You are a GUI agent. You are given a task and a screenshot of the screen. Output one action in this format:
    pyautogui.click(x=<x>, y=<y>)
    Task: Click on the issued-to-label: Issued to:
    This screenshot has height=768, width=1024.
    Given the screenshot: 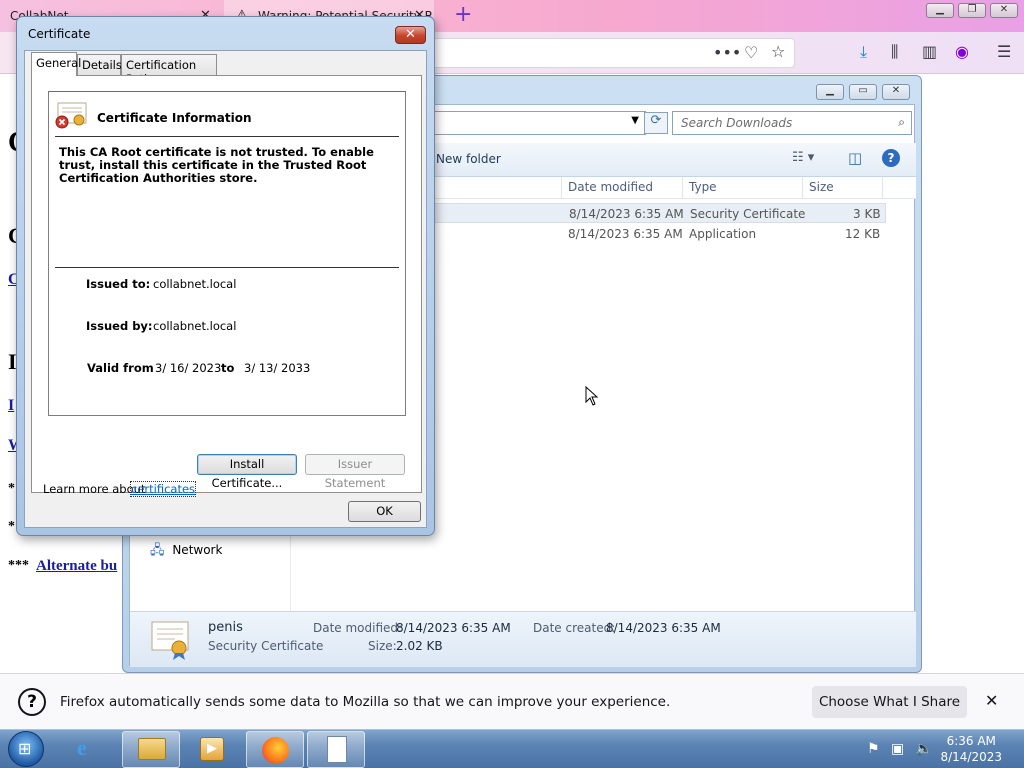 What is the action you would take?
    pyautogui.click(x=118, y=284)
    